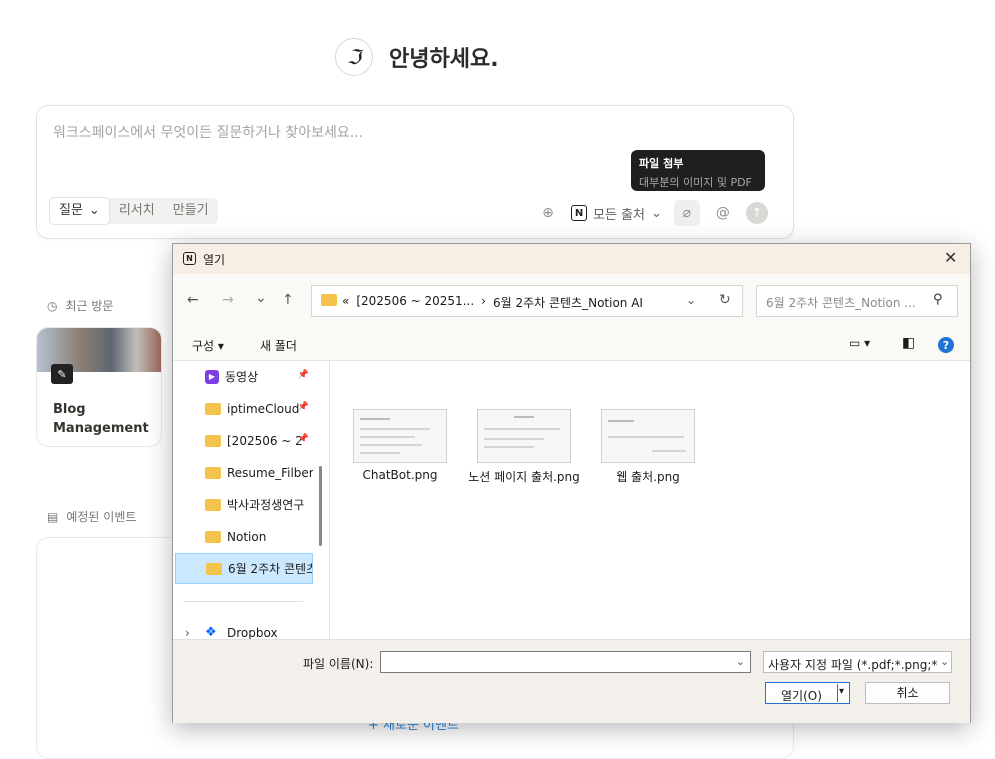  Describe the element at coordinates (345, 302) in the screenshot. I see `path-overflow: «` at that location.